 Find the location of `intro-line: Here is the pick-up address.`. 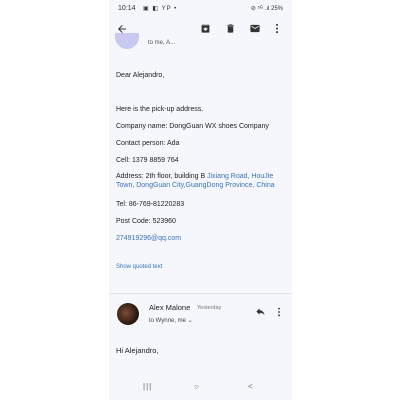

intro-line: Here is the pick-up address. is located at coordinates (160, 109).